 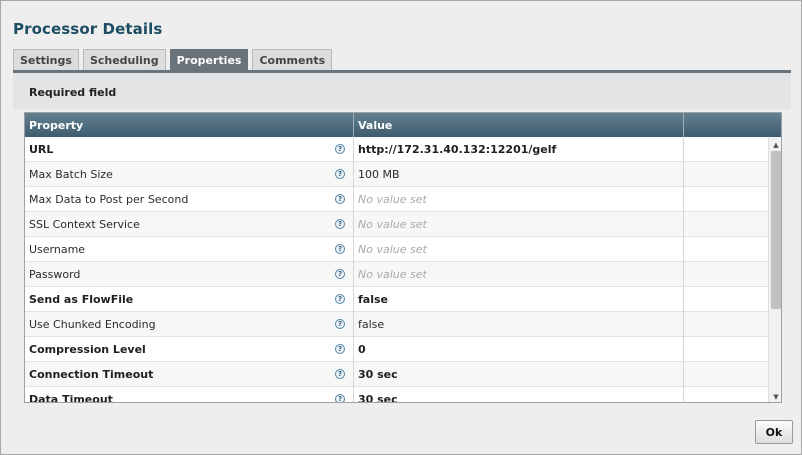 I want to click on ok-button: Ok, so click(x=774, y=432).